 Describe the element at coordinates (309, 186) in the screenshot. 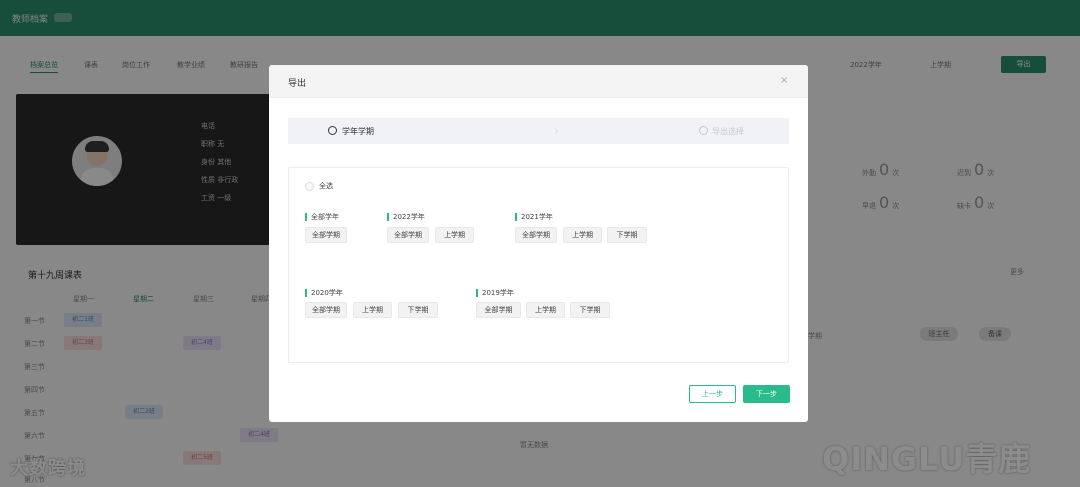

I see `select-all-checkbox` at that location.